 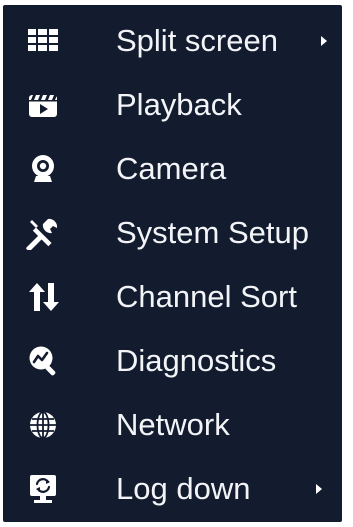 I want to click on menu-item-label: Channel Sort, so click(x=206, y=296).